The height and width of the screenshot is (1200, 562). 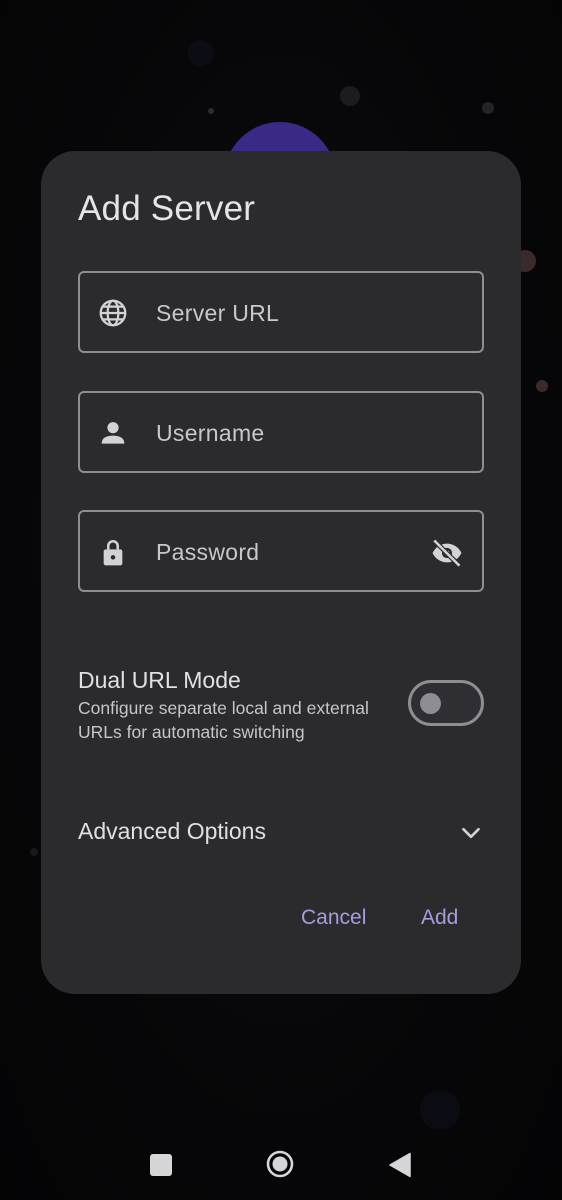 I want to click on dialog-title: Add Server, so click(x=167, y=208).